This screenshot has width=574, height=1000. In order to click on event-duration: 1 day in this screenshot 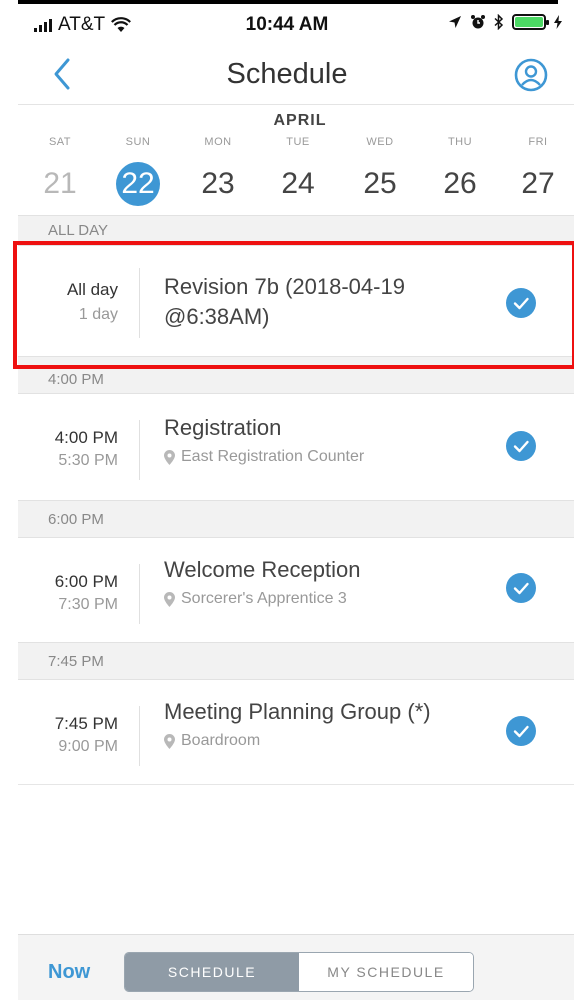, I will do `click(98, 314)`.